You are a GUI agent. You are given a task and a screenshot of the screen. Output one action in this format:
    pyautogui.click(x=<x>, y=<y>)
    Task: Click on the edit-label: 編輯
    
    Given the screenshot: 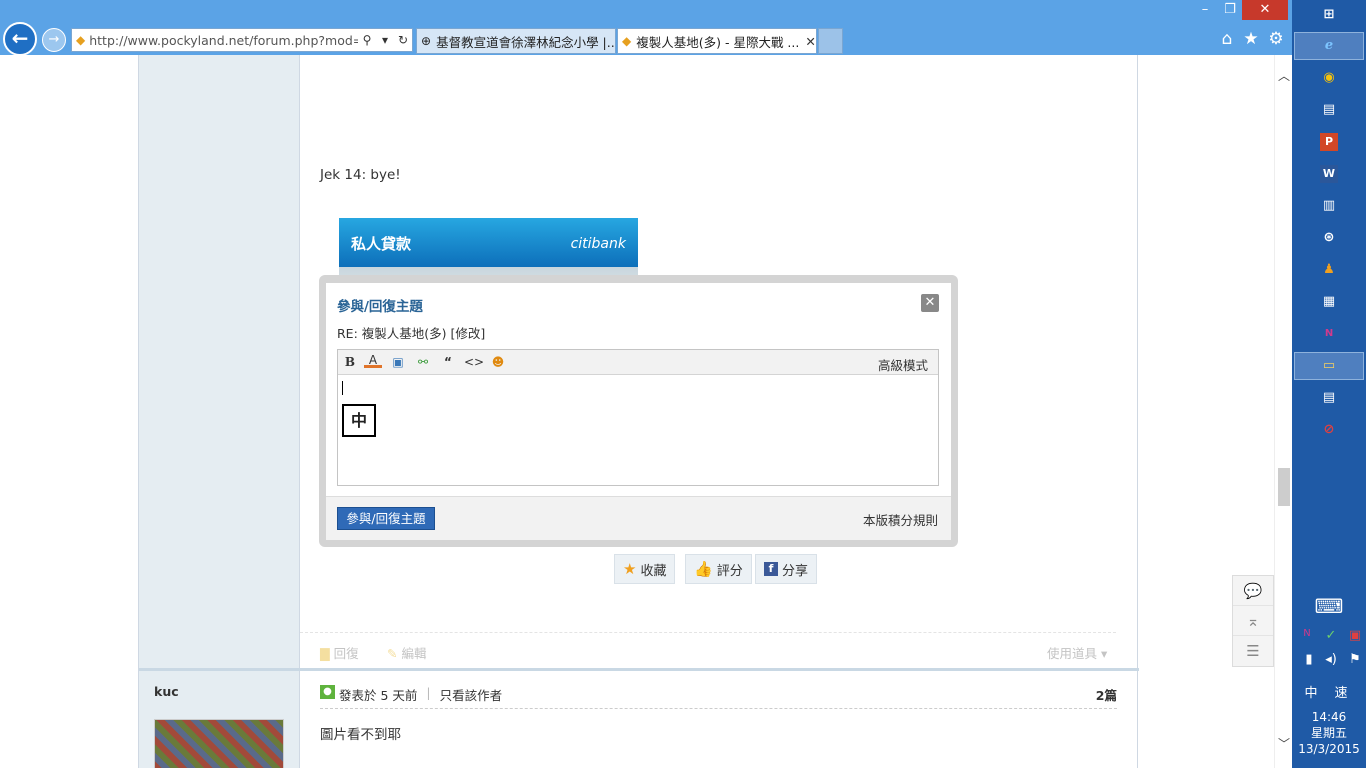 What is the action you would take?
    pyautogui.click(x=414, y=653)
    